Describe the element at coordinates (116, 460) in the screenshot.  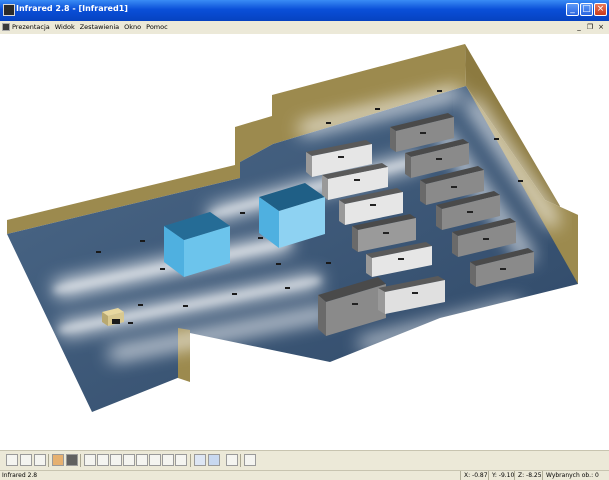
I see `view-left-icon` at that location.